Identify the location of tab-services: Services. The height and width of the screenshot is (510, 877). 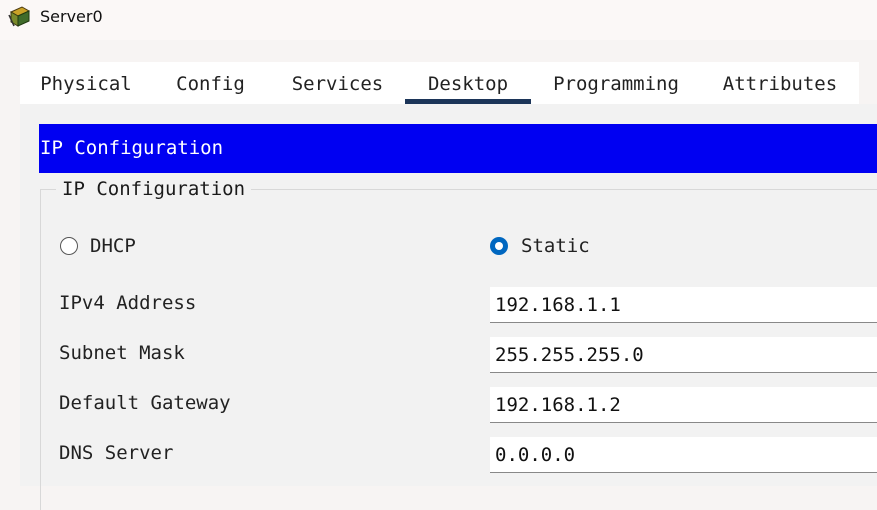
(337, 83).